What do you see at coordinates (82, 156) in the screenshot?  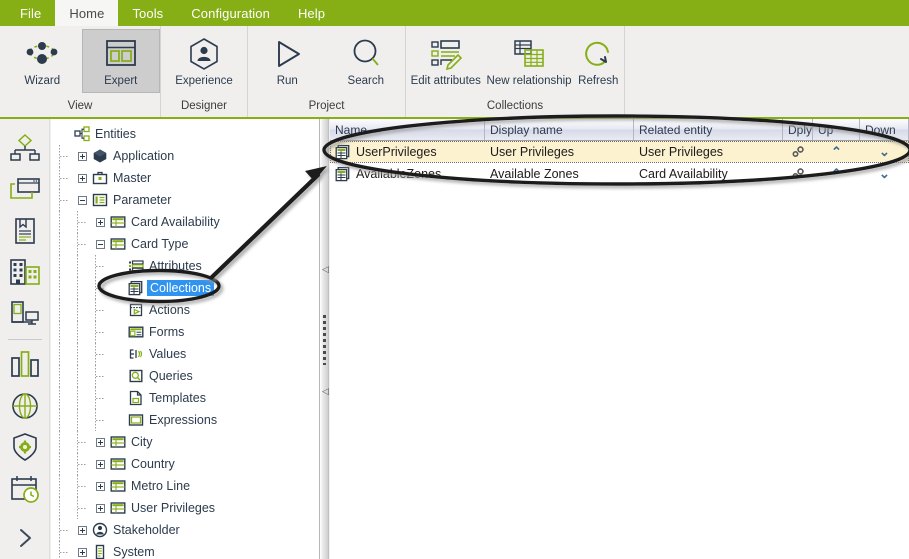 I see `tree-expander-application` at bounding box center [82, 156].